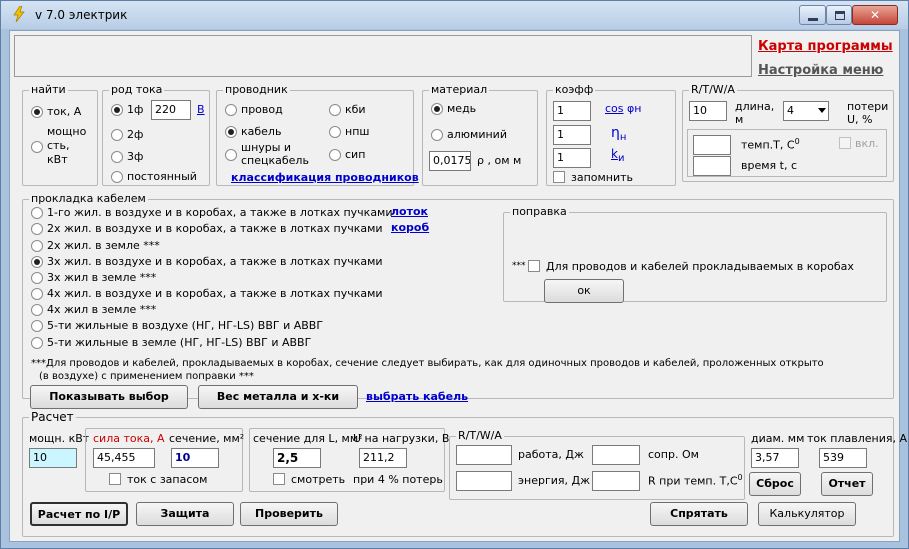  Describe the element at coordinates (437, 109) in the screenshot. I see `copper-radio` at that location.